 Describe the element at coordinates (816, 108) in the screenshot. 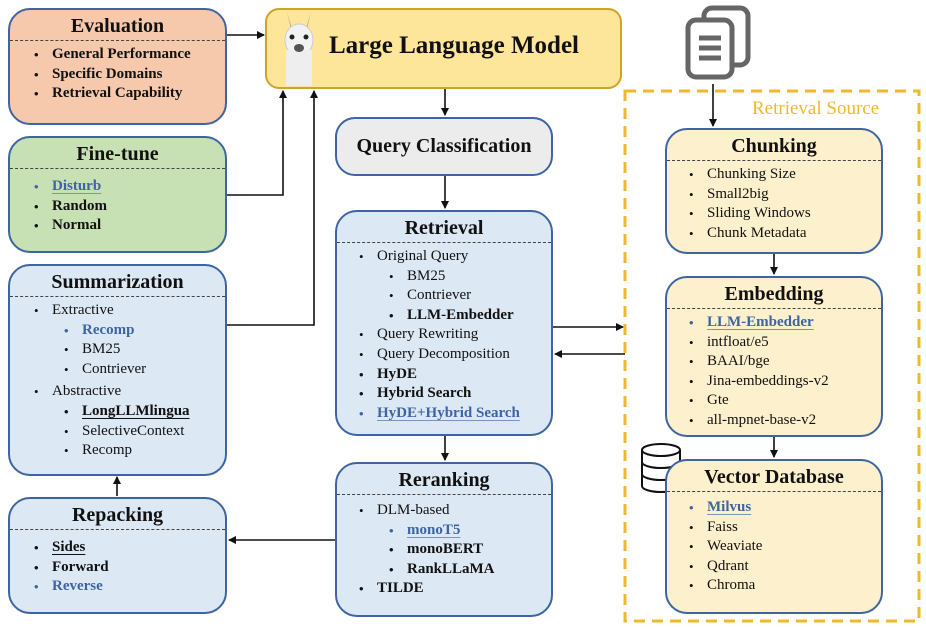

I see `retrieval-source-label: Retrieval Source` at that location.